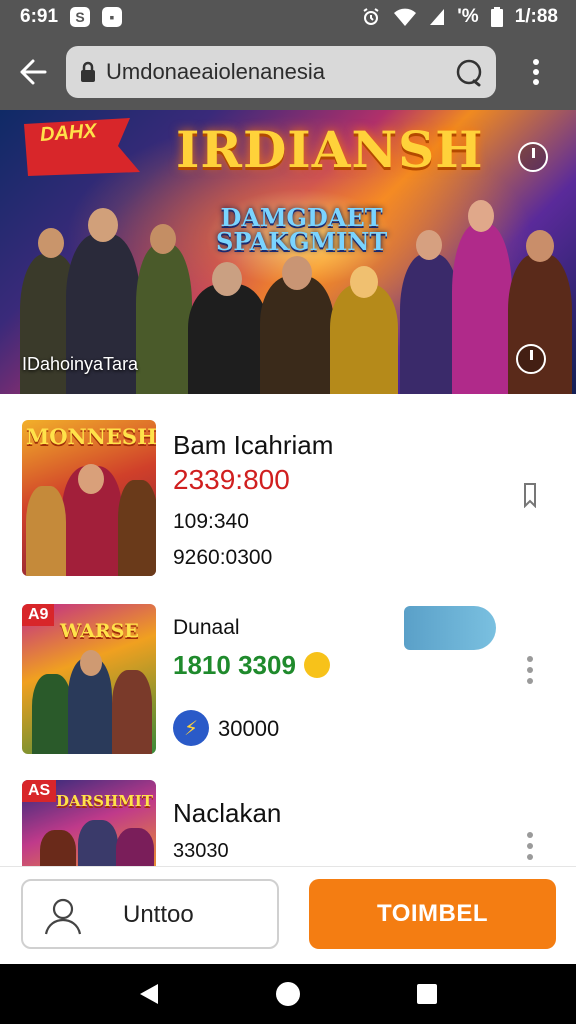  I want to click on wifi-icon, so click(405, 17).